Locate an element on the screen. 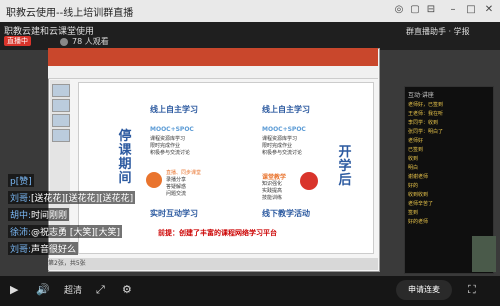 The image size is (500, 306). ppt-statusbar: 第2张，共5张 is located at coordinates (213, 264).